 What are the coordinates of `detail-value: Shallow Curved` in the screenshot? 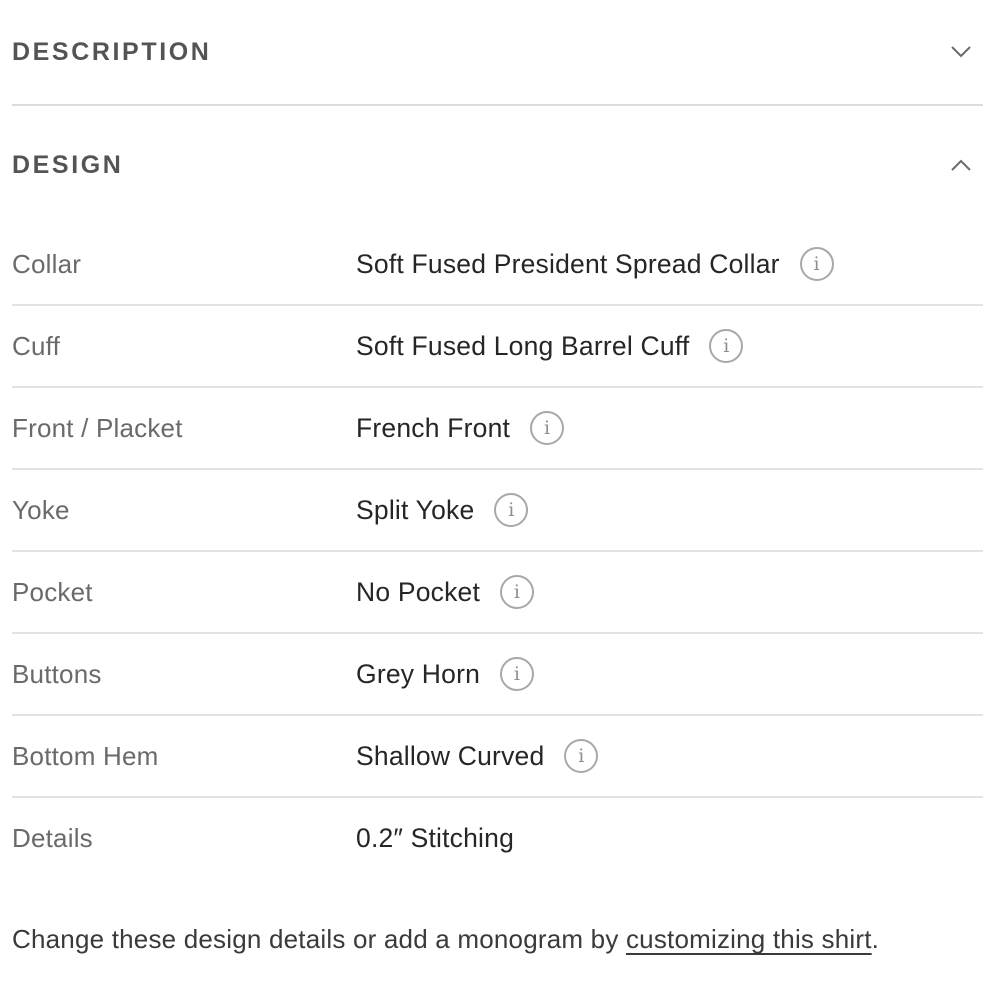 It's located at (450, 755).